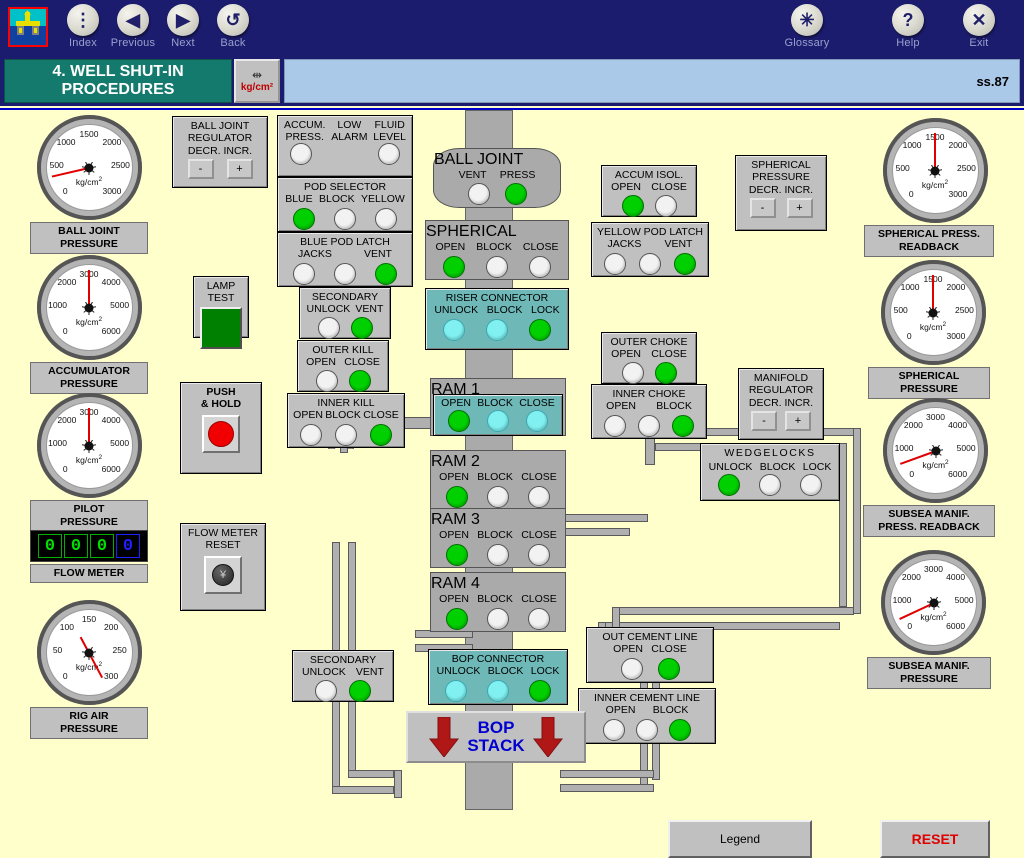 This screenshot has width=1024, height=858. I want to click on bop-node-riser-connector: RISER CONNECTOR UNLOCK BLOCK LOCK, so click(497, 319).